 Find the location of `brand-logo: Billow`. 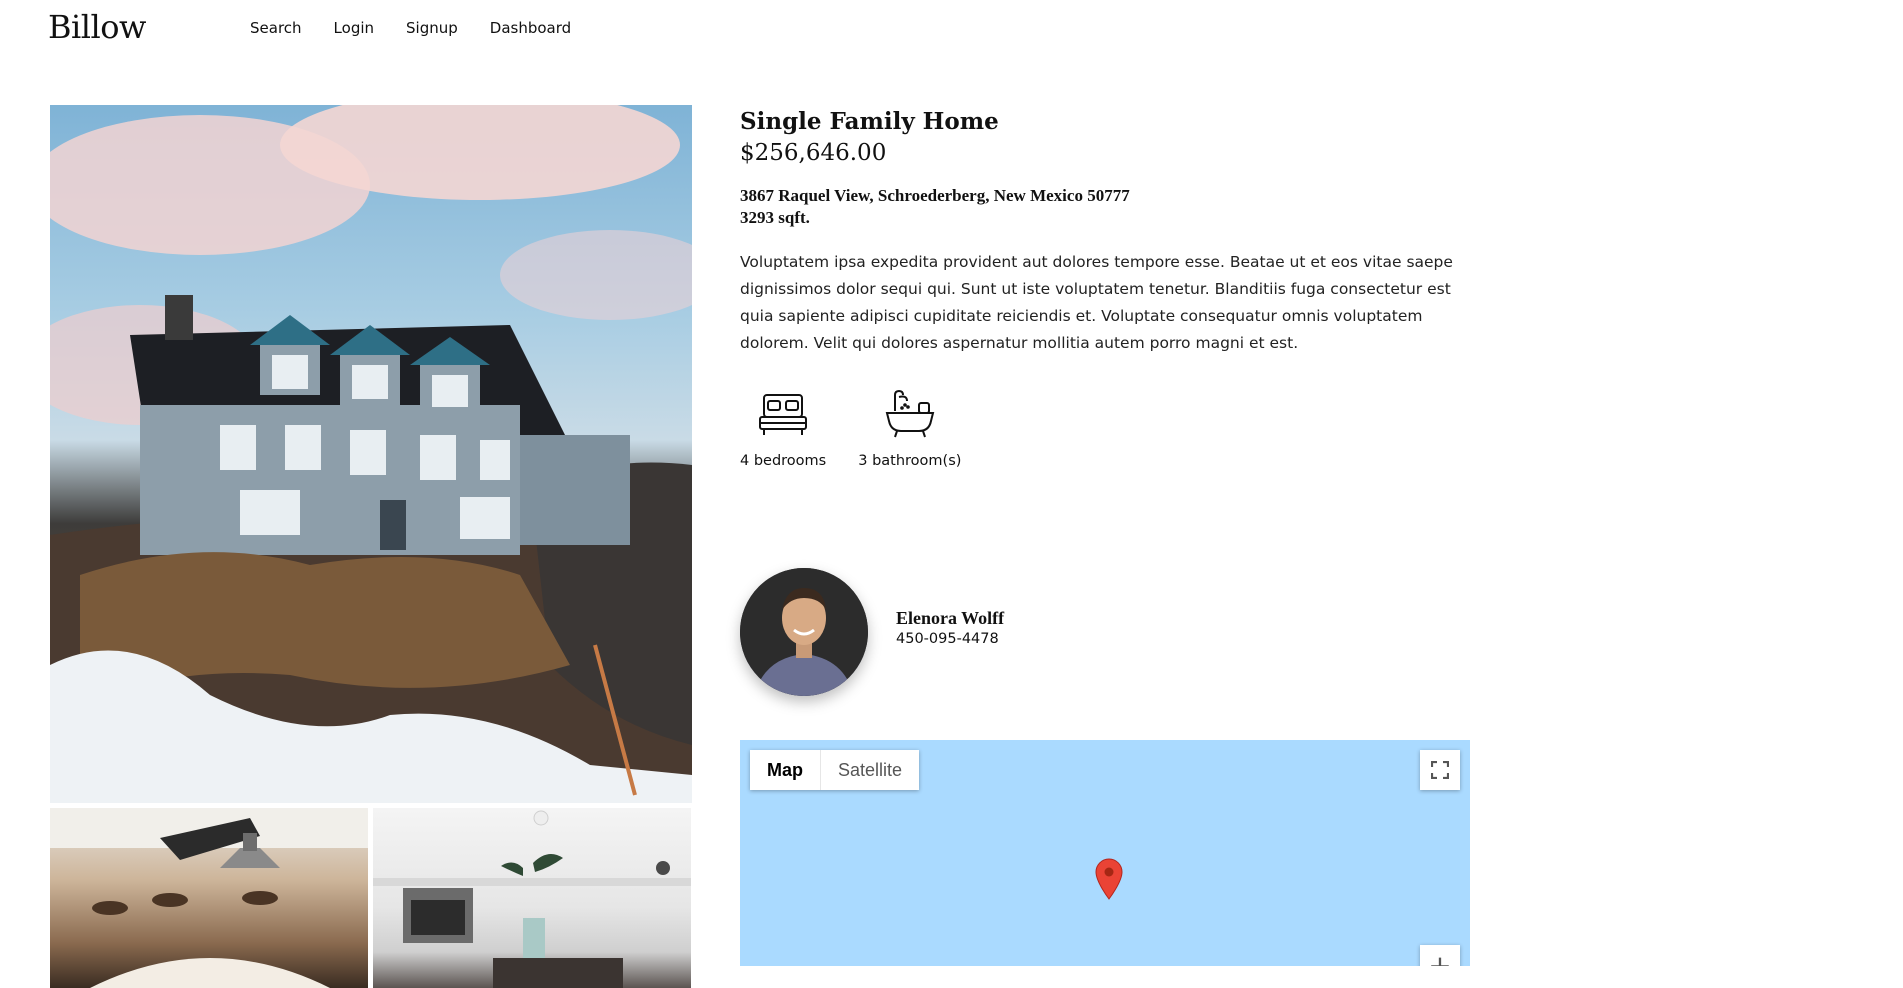

brand-logo: Billow is located at coordinates (97, 27).